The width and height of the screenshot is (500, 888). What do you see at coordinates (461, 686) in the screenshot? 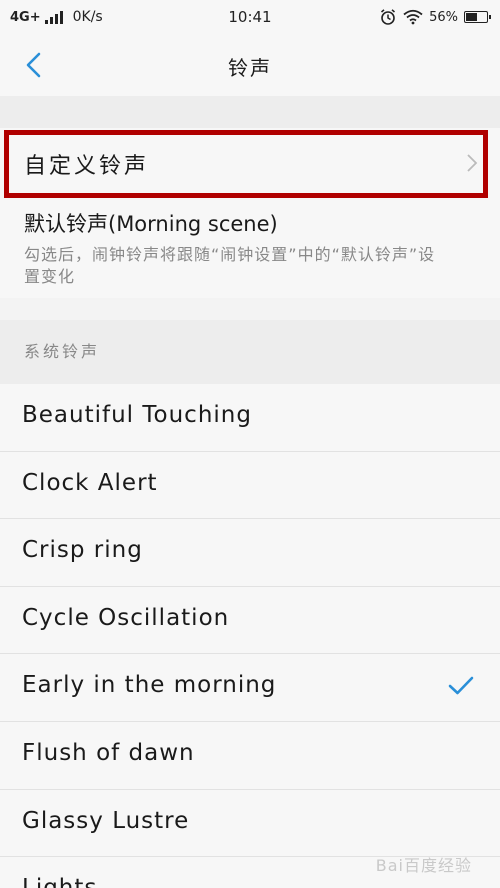
I see `checkmark-icon` at bounding box center [461, 686].